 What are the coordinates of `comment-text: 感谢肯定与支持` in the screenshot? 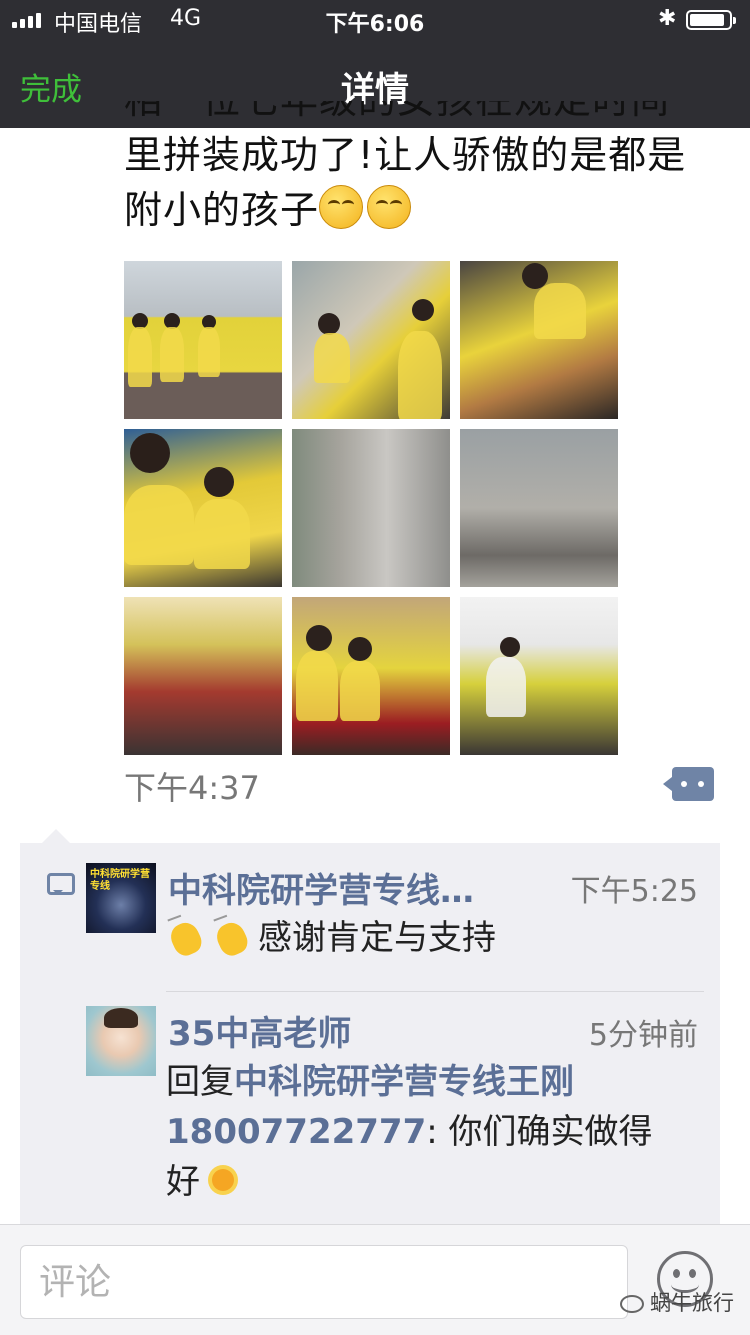 It's located at (331, 938).